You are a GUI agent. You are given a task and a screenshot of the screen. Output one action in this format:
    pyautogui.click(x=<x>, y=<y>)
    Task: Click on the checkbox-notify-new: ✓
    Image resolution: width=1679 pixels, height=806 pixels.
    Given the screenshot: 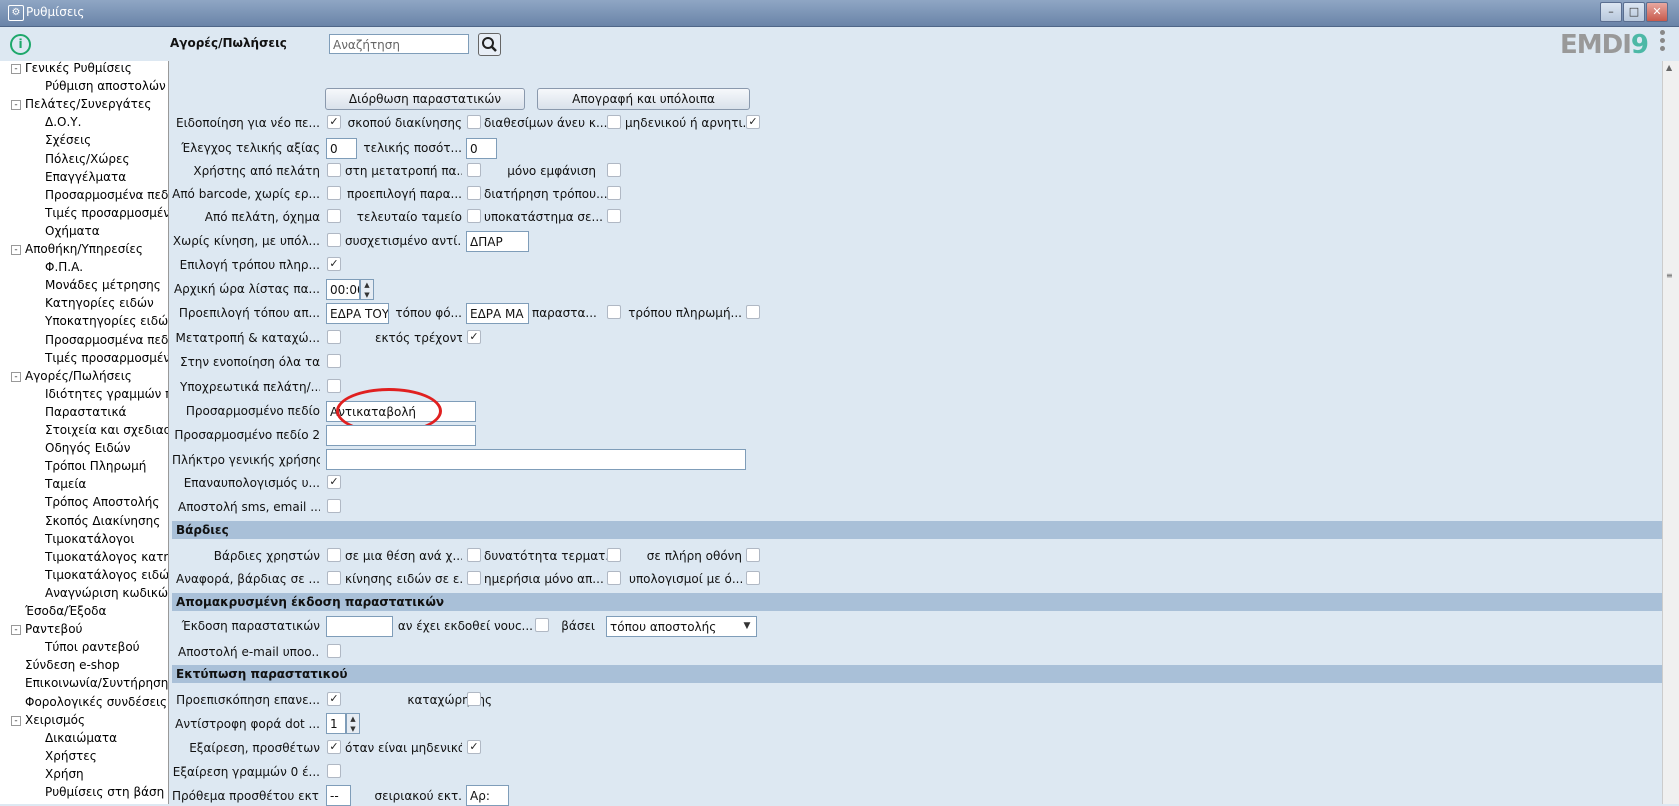 What is the action you would take?
    pyautogui.click(x=334, y=122)
    